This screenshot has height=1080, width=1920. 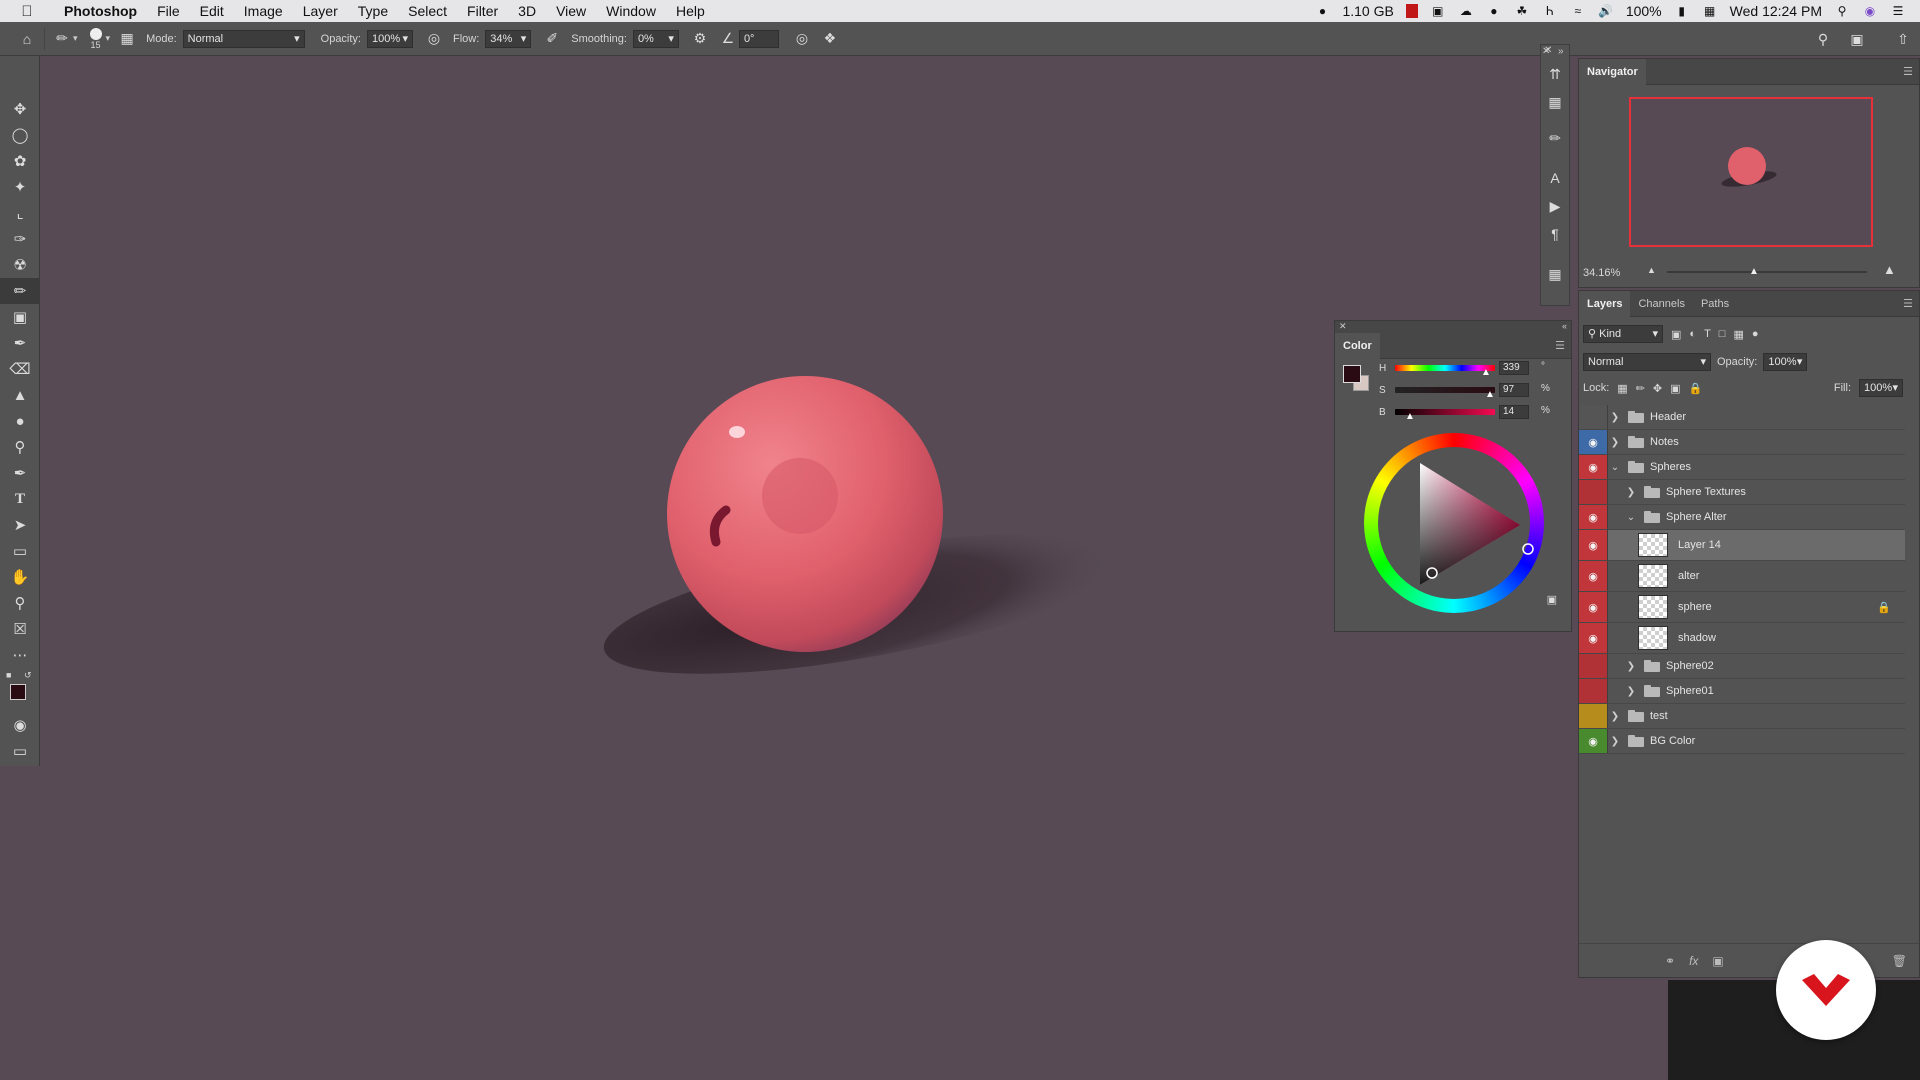 I want to click on angle-input: 0°, so click(x=758, y=38).